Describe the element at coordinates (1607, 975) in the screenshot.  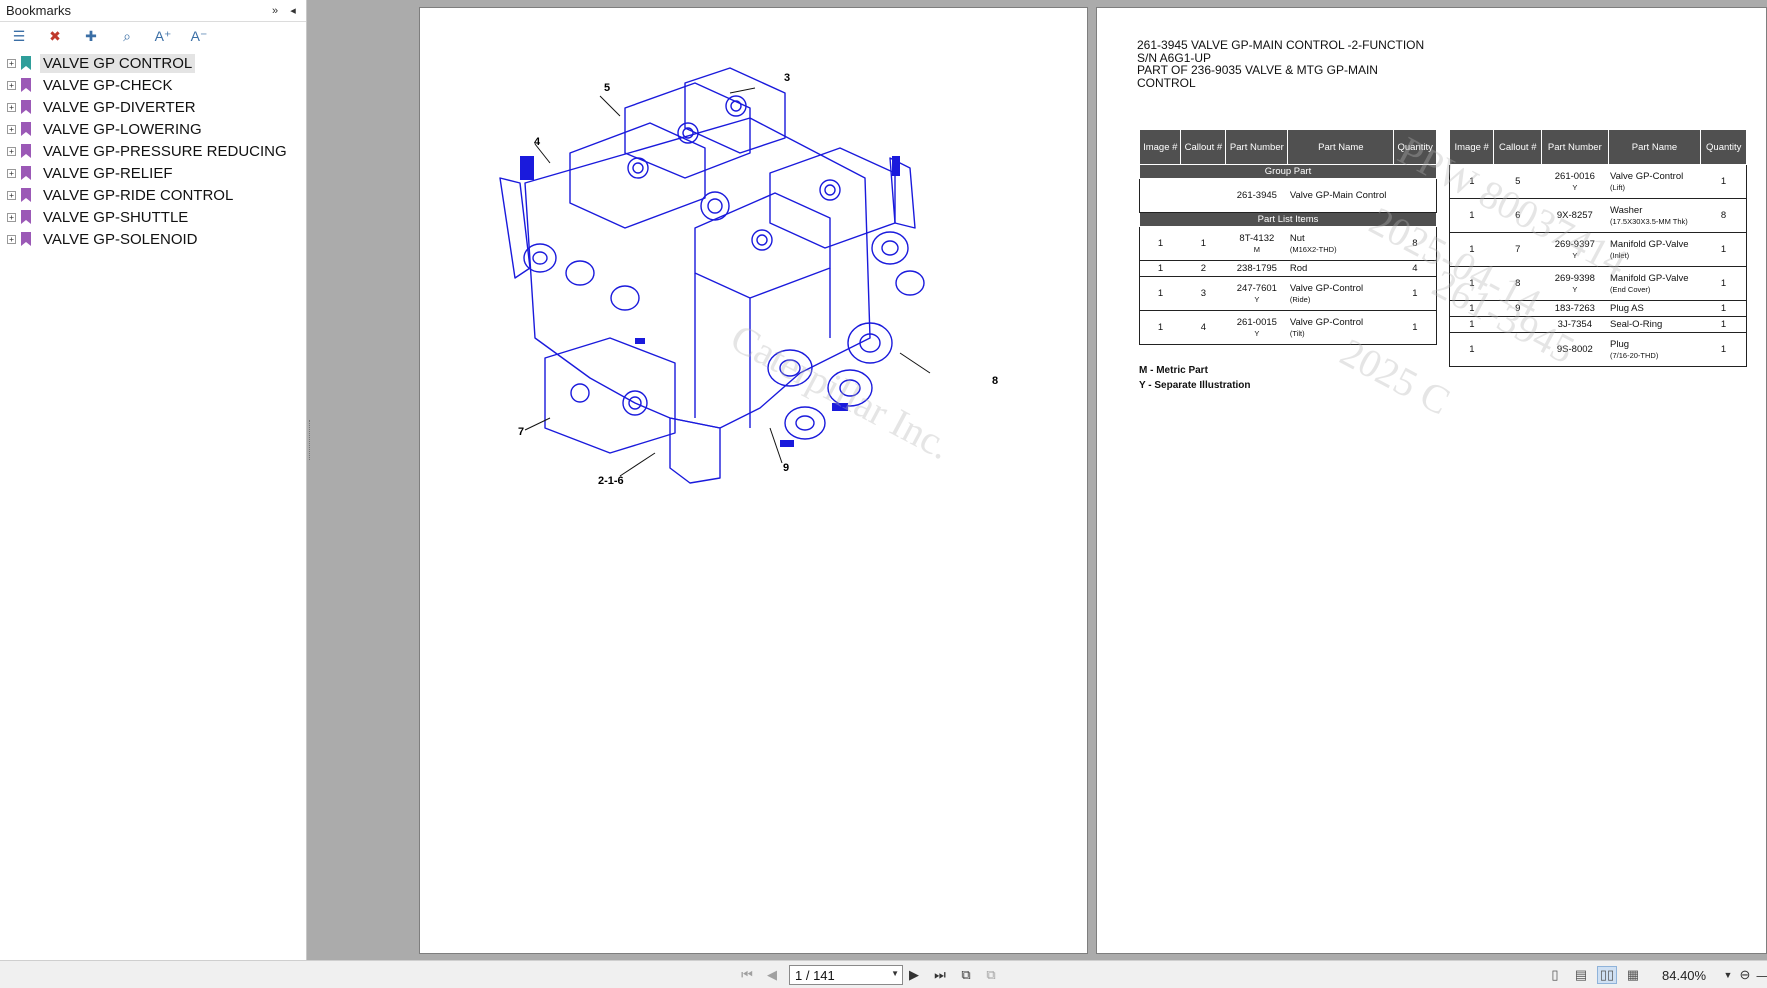
I see `facing-view-icon: ▯▯` at that location.